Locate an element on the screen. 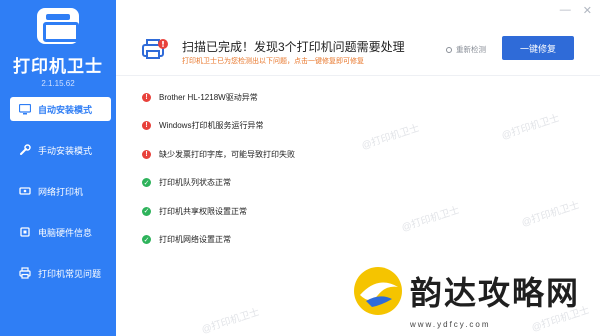  result-text: 打印机网络设置正常 is located at coordinates (195, 239).